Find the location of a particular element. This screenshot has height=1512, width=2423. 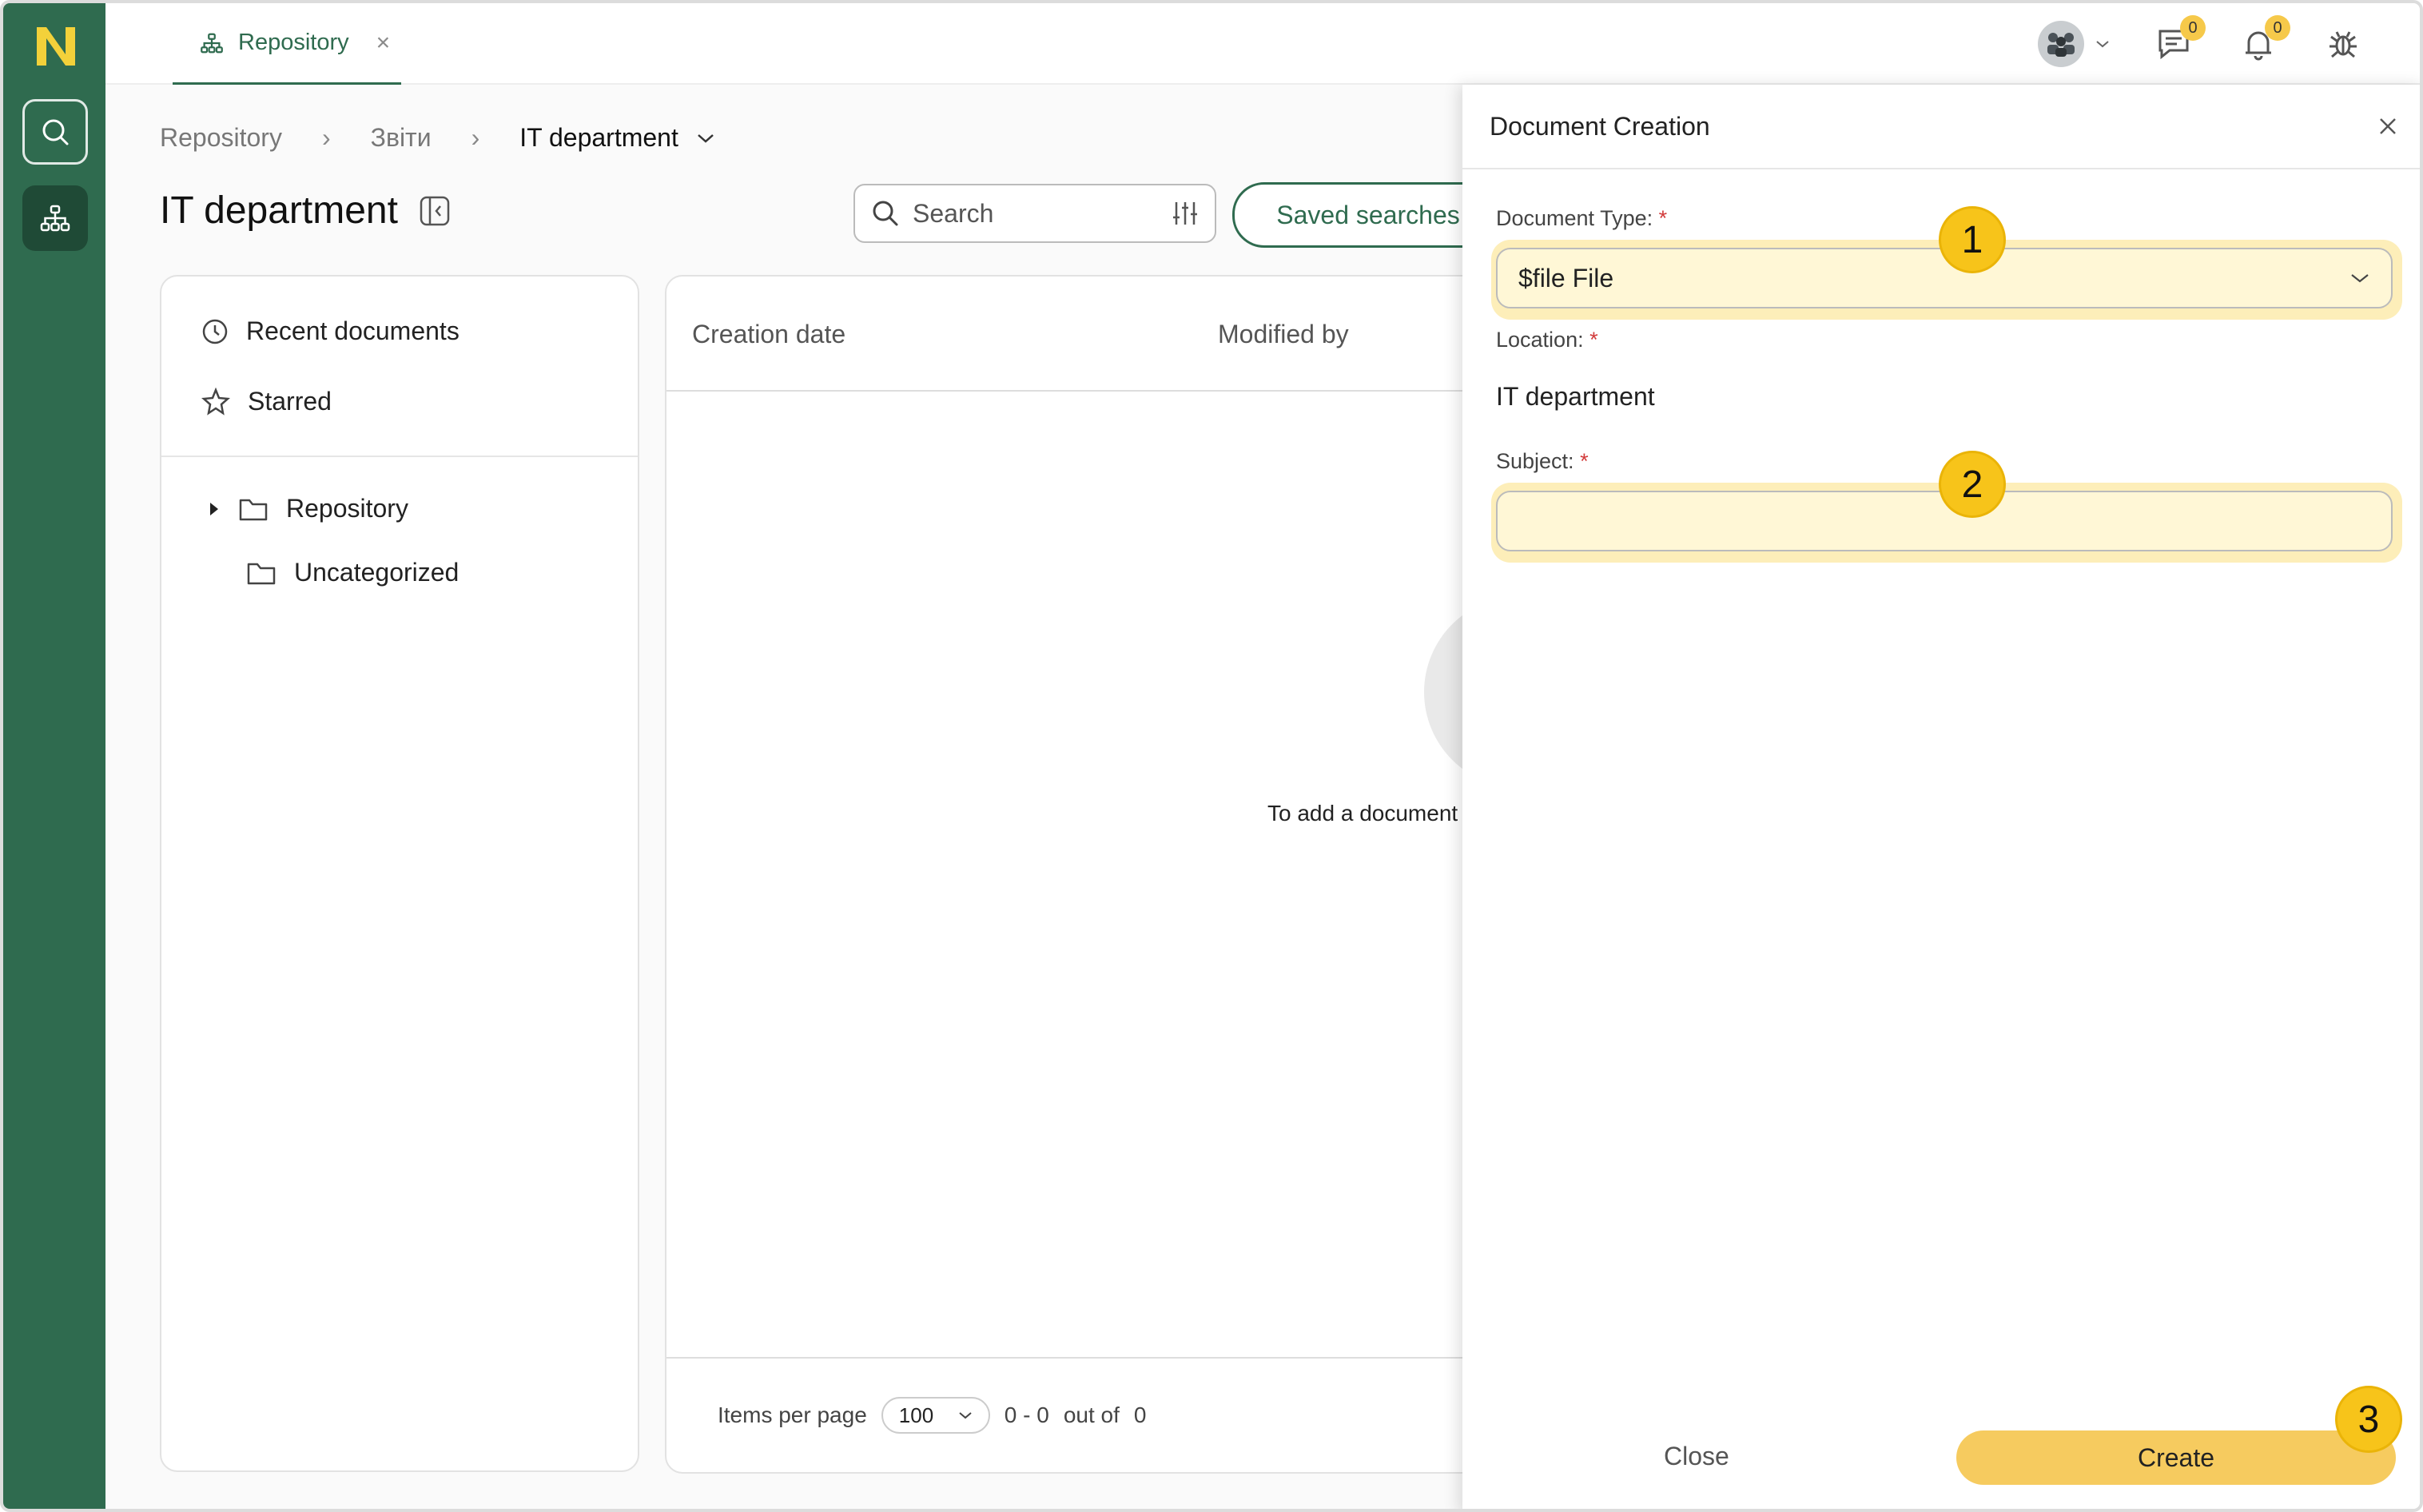

messages-button: 0 is located at coordinates (2179, 40).